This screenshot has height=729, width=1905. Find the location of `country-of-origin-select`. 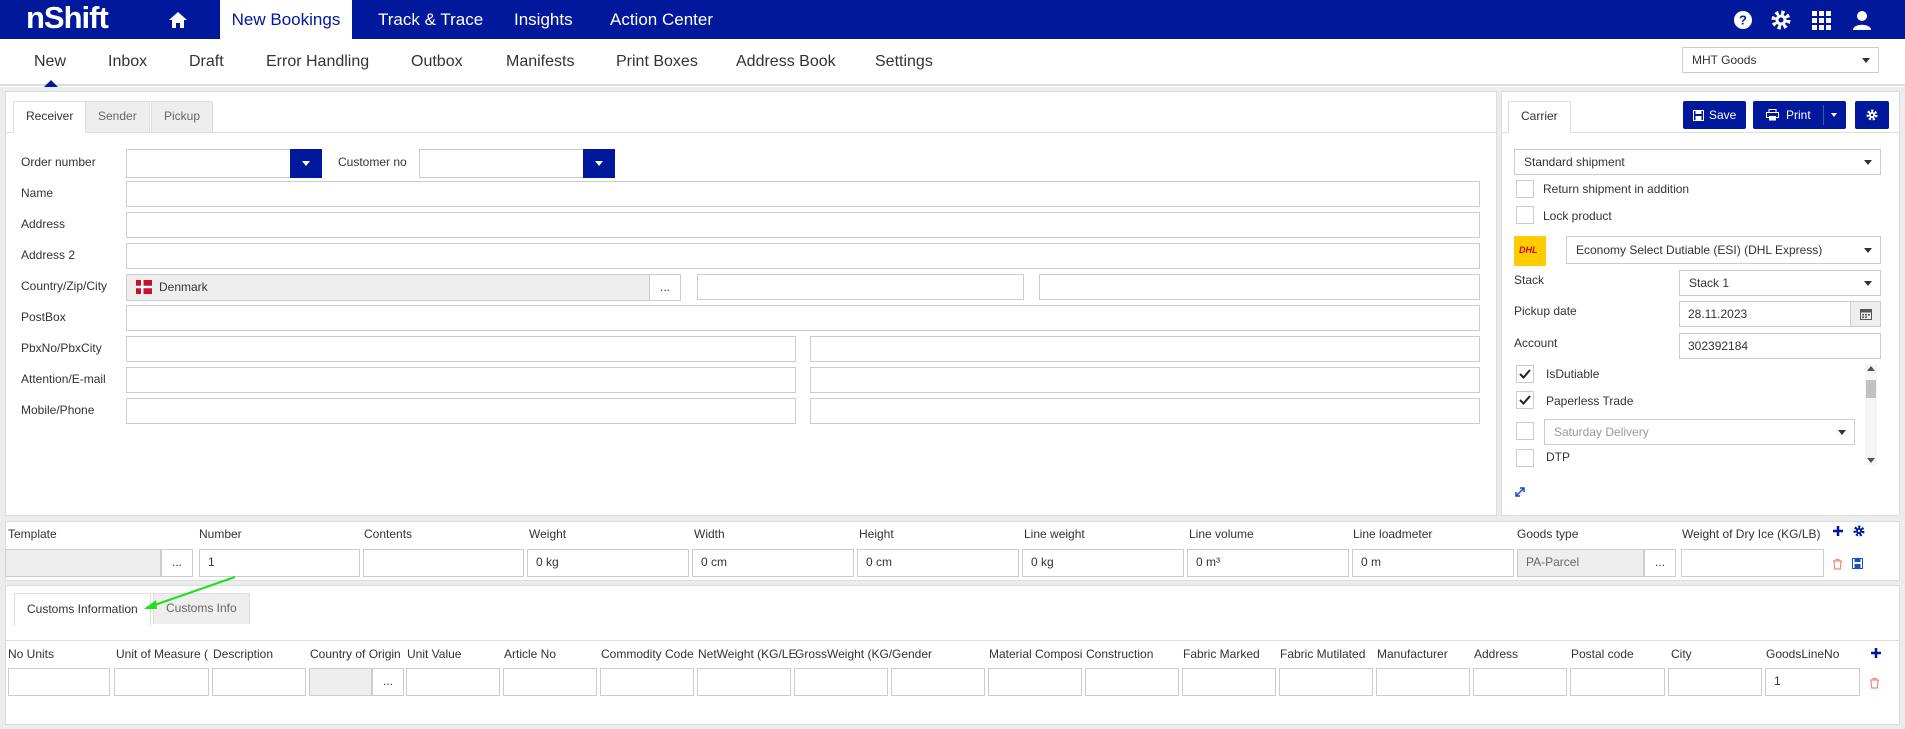

country-of-origin-select is located at coordinates (340, 682).